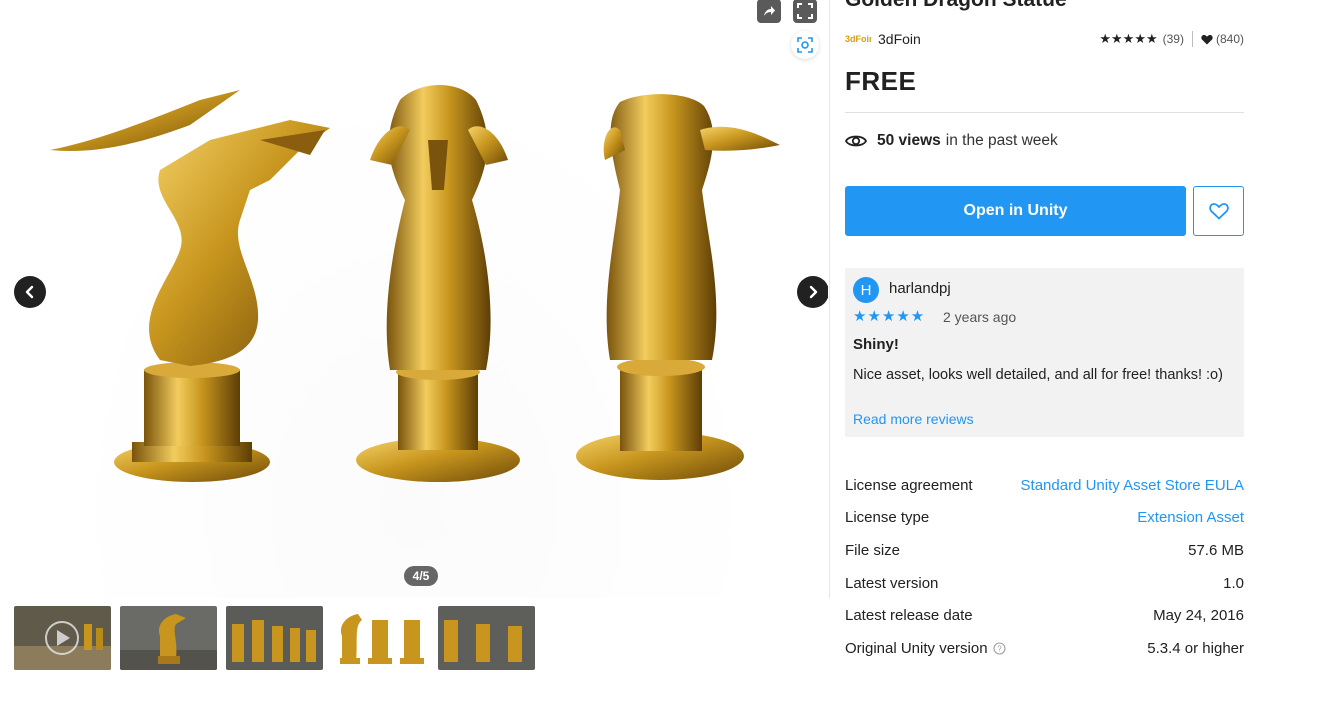 Image resolution: width=1330 pixels, height=708 pixels. I want to click on star-icon: ★★★★★, so click(1128, 38).